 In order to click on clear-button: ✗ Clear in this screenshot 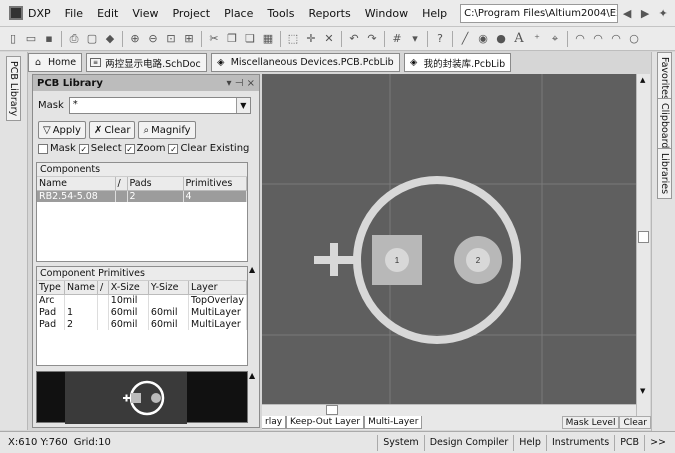, I will do `click(112, 130)`.